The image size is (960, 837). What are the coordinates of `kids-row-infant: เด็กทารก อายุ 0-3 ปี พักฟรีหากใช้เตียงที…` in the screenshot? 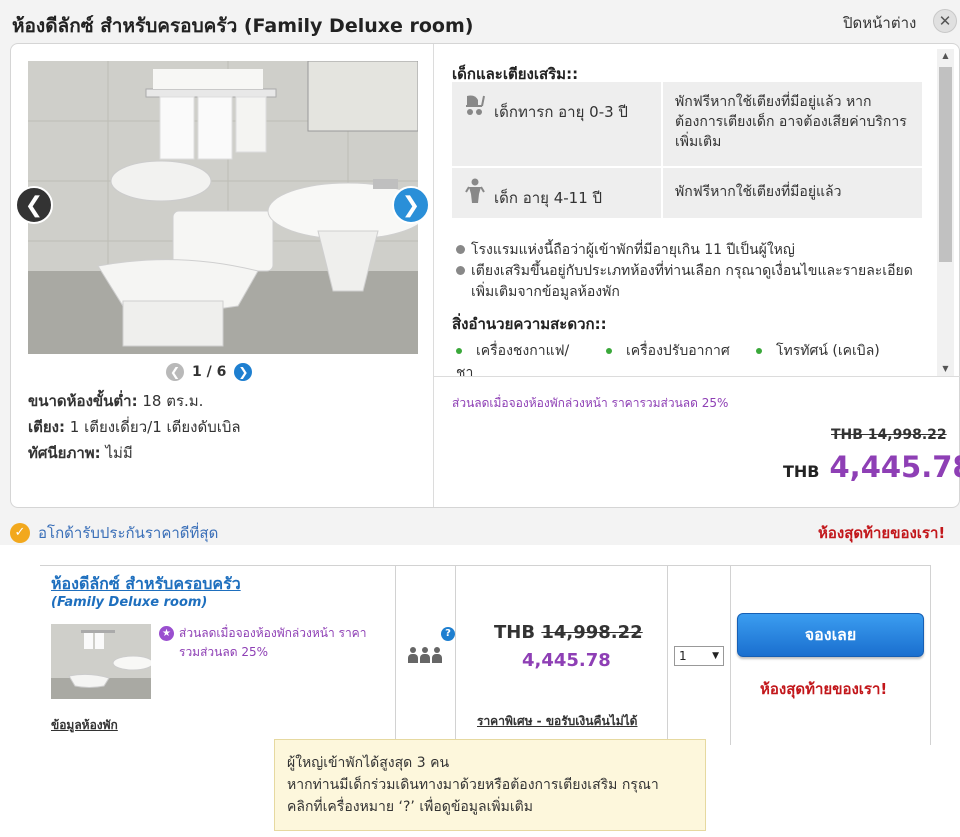 It's located at (687, 124).